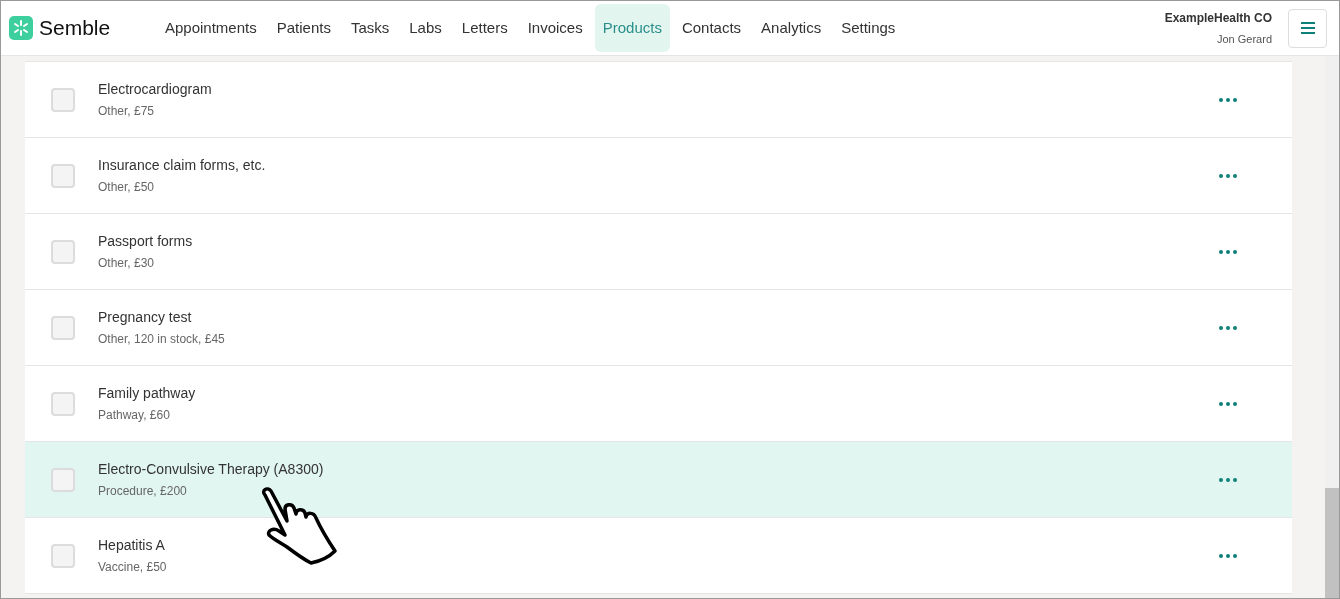 This screenshot has width=1340, height=599. I want to click on nav-tab: Letters, so click(484, 28).